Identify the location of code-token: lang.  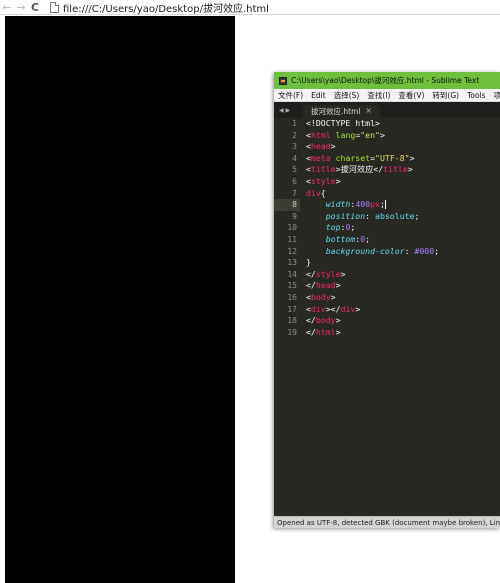
(345, 134).